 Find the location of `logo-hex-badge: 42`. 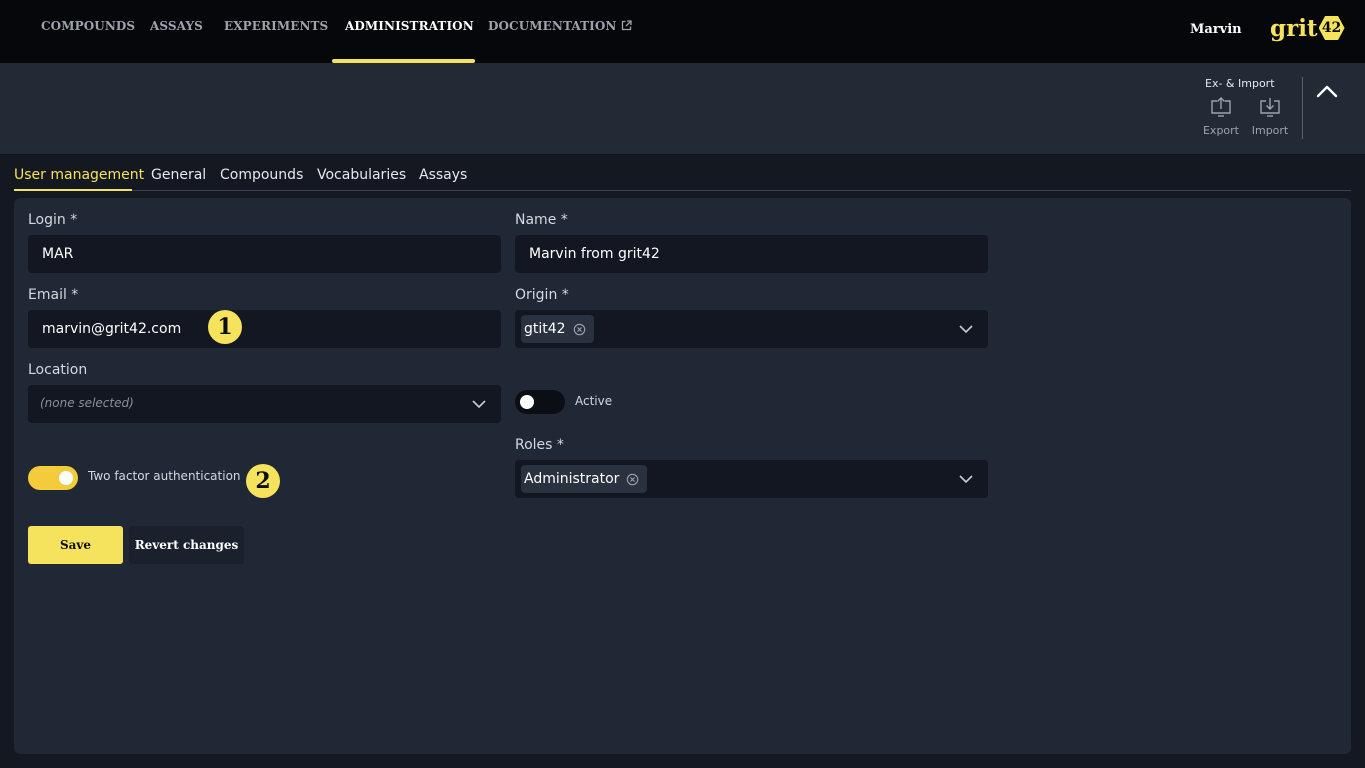

logo-hex-badge: 42 is located at coordinates (1331, 28).